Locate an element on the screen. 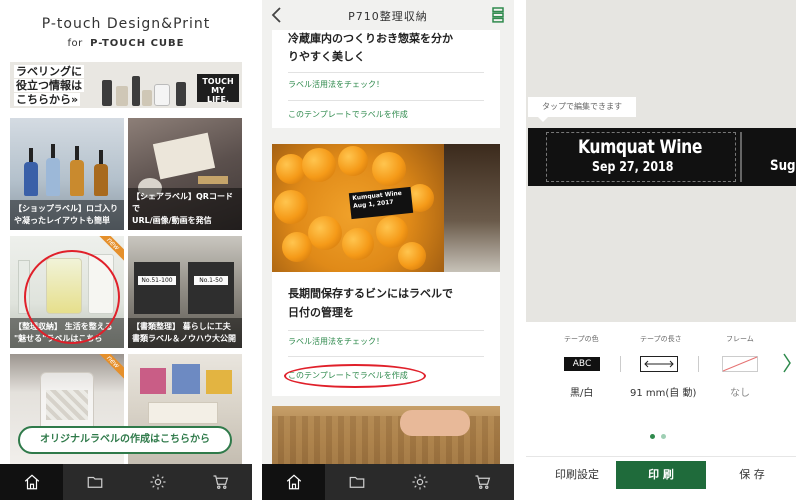  banner-line: 役立つ情報は is located at coordinates (49, 85).